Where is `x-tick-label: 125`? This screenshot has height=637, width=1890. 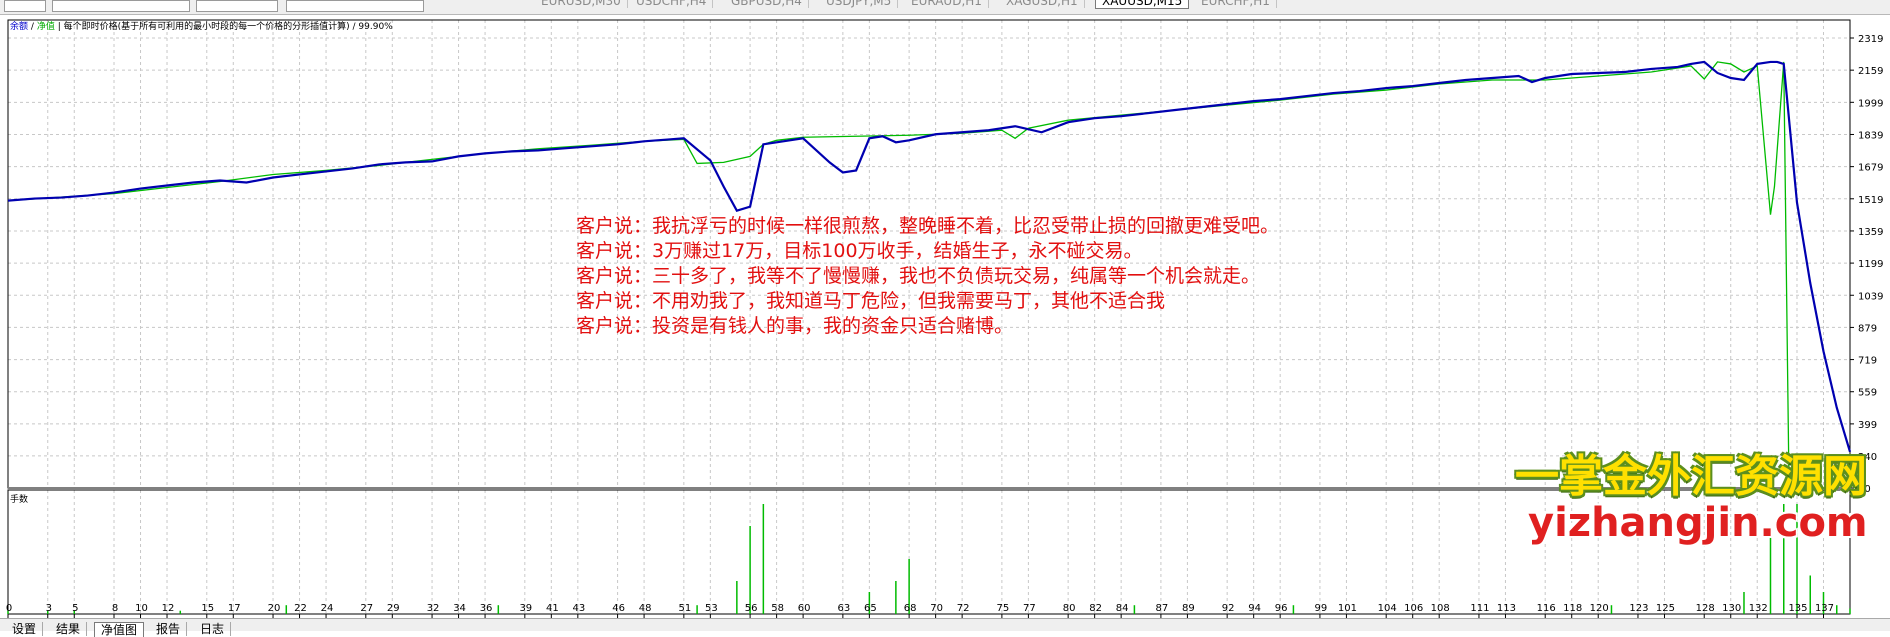 x-tick-label: 125 is located at coordinates (1665, 608).